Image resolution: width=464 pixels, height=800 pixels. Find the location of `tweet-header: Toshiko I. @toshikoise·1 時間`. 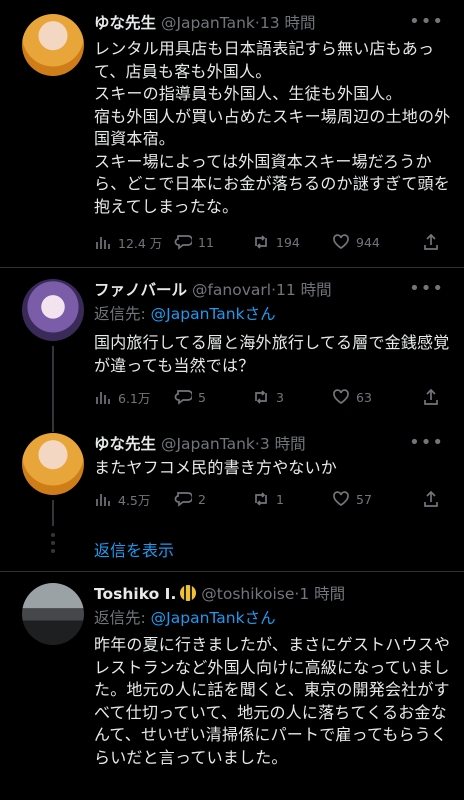

tweet-header: Toshiko I. @toshikoise·1 時間 is located at coordinates (219, 594).